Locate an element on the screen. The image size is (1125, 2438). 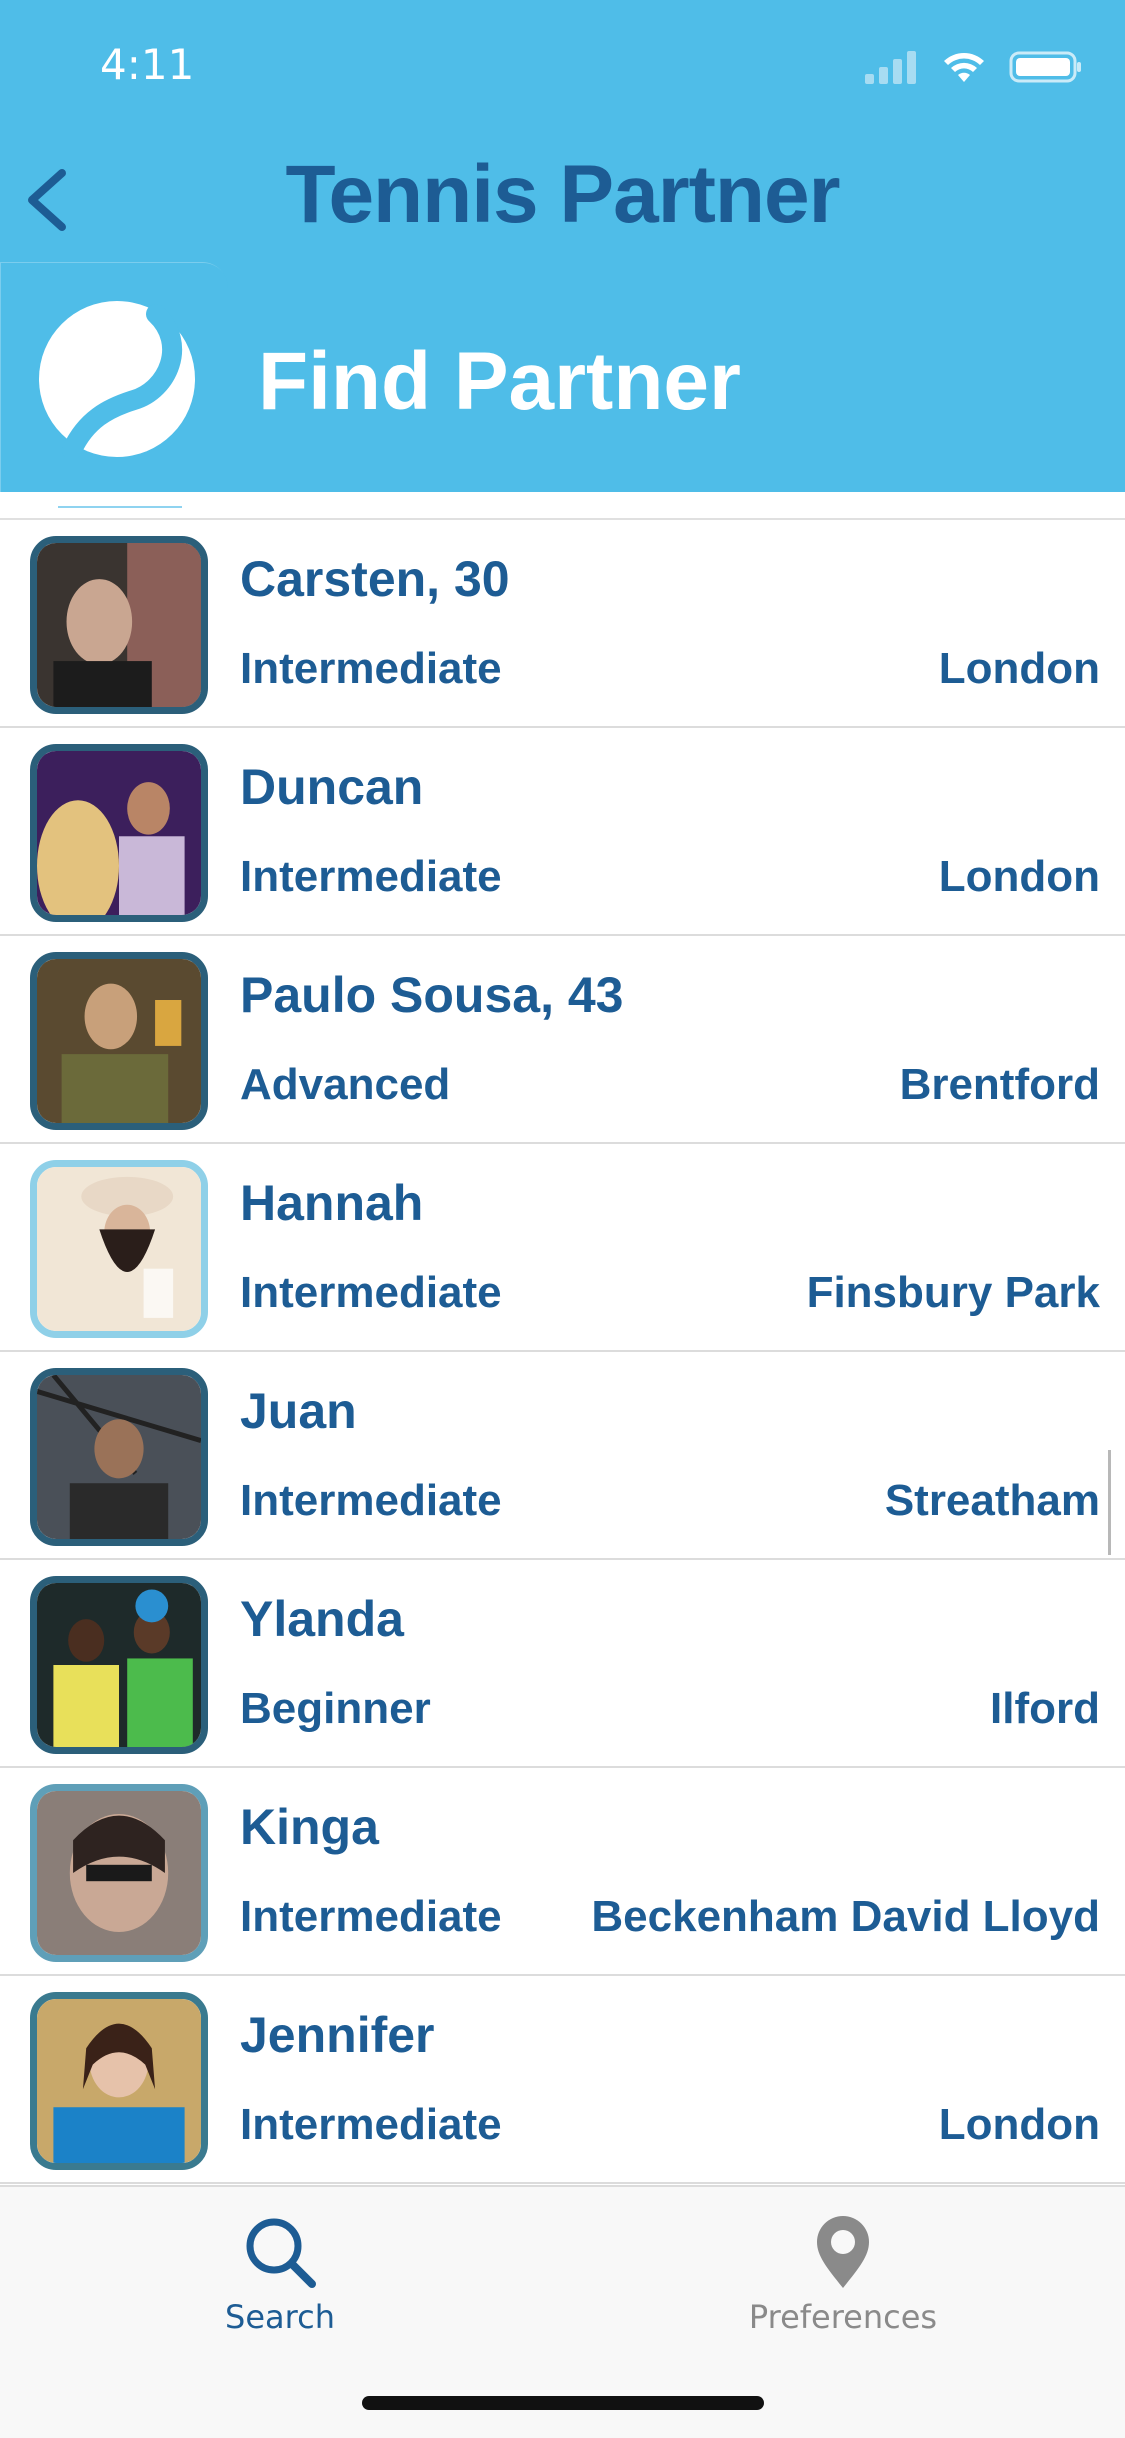
tab-preferences: Preferences is located at coordinates (843, 2274).